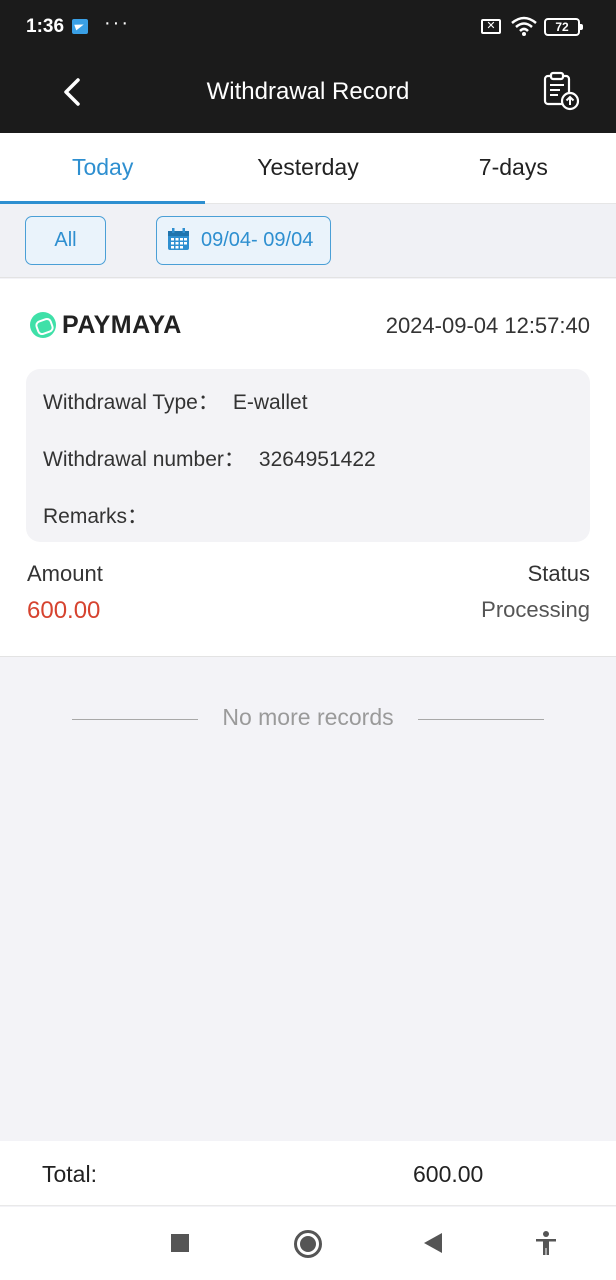 Image resolution: width=616 pixels, height=1280 pixels. Describe the element at coordinates (524, 26) in the screenshot. I see `wifi-icon` at that location.